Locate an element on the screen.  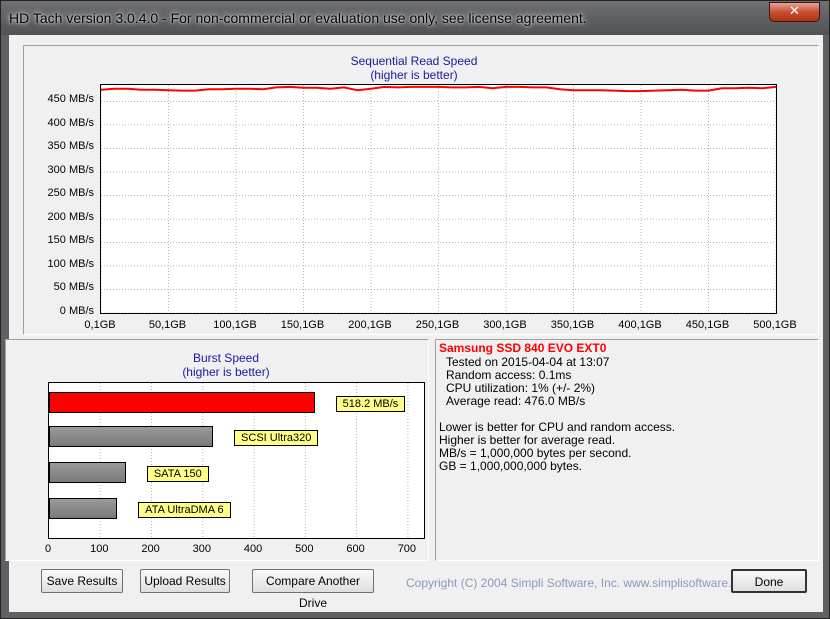
burst-x-tick-label: 700 is located at coordinates (407, 549).